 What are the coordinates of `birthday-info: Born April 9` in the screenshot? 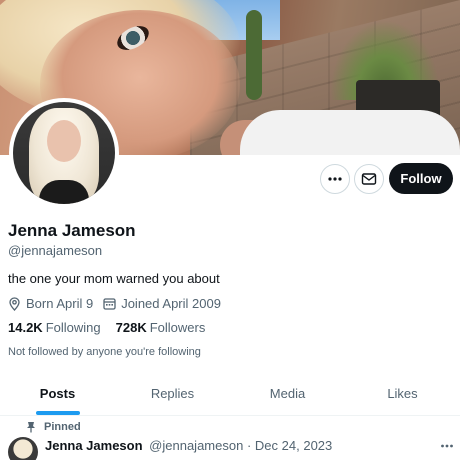 It's located at (50, 303).